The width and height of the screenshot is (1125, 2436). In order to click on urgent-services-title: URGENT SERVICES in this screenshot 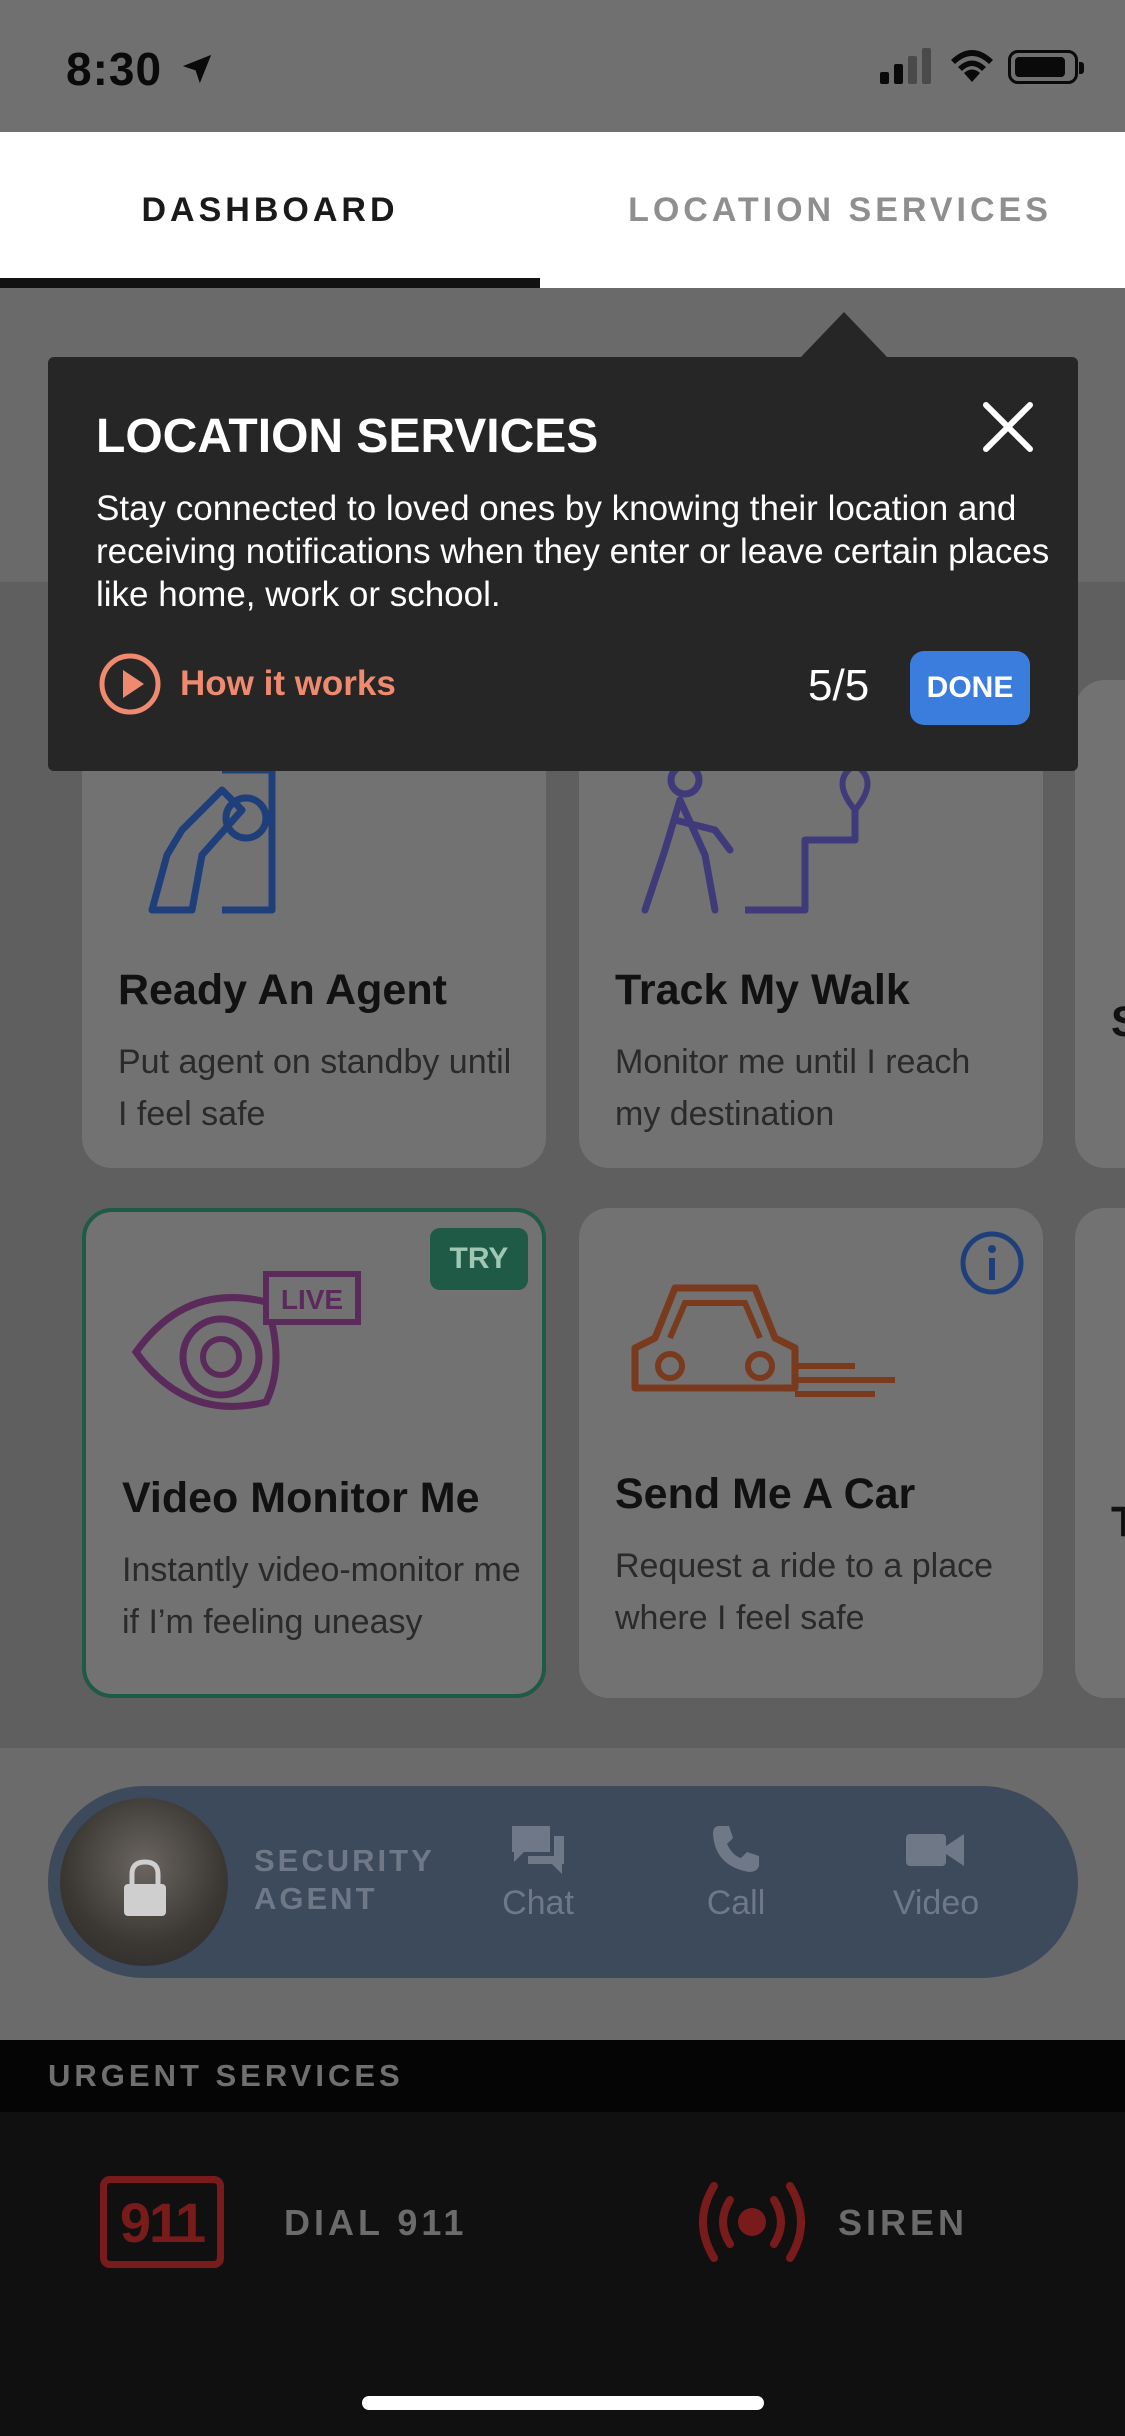, I will do `click(226, 2075)`.